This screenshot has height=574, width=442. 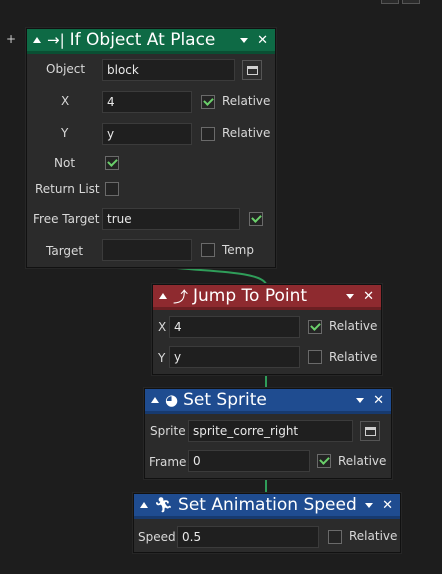 What do you see at coordinates (225, 400) in the screenshot?
I see `node-title: Set Sprite` at bounding box center [225, 400].